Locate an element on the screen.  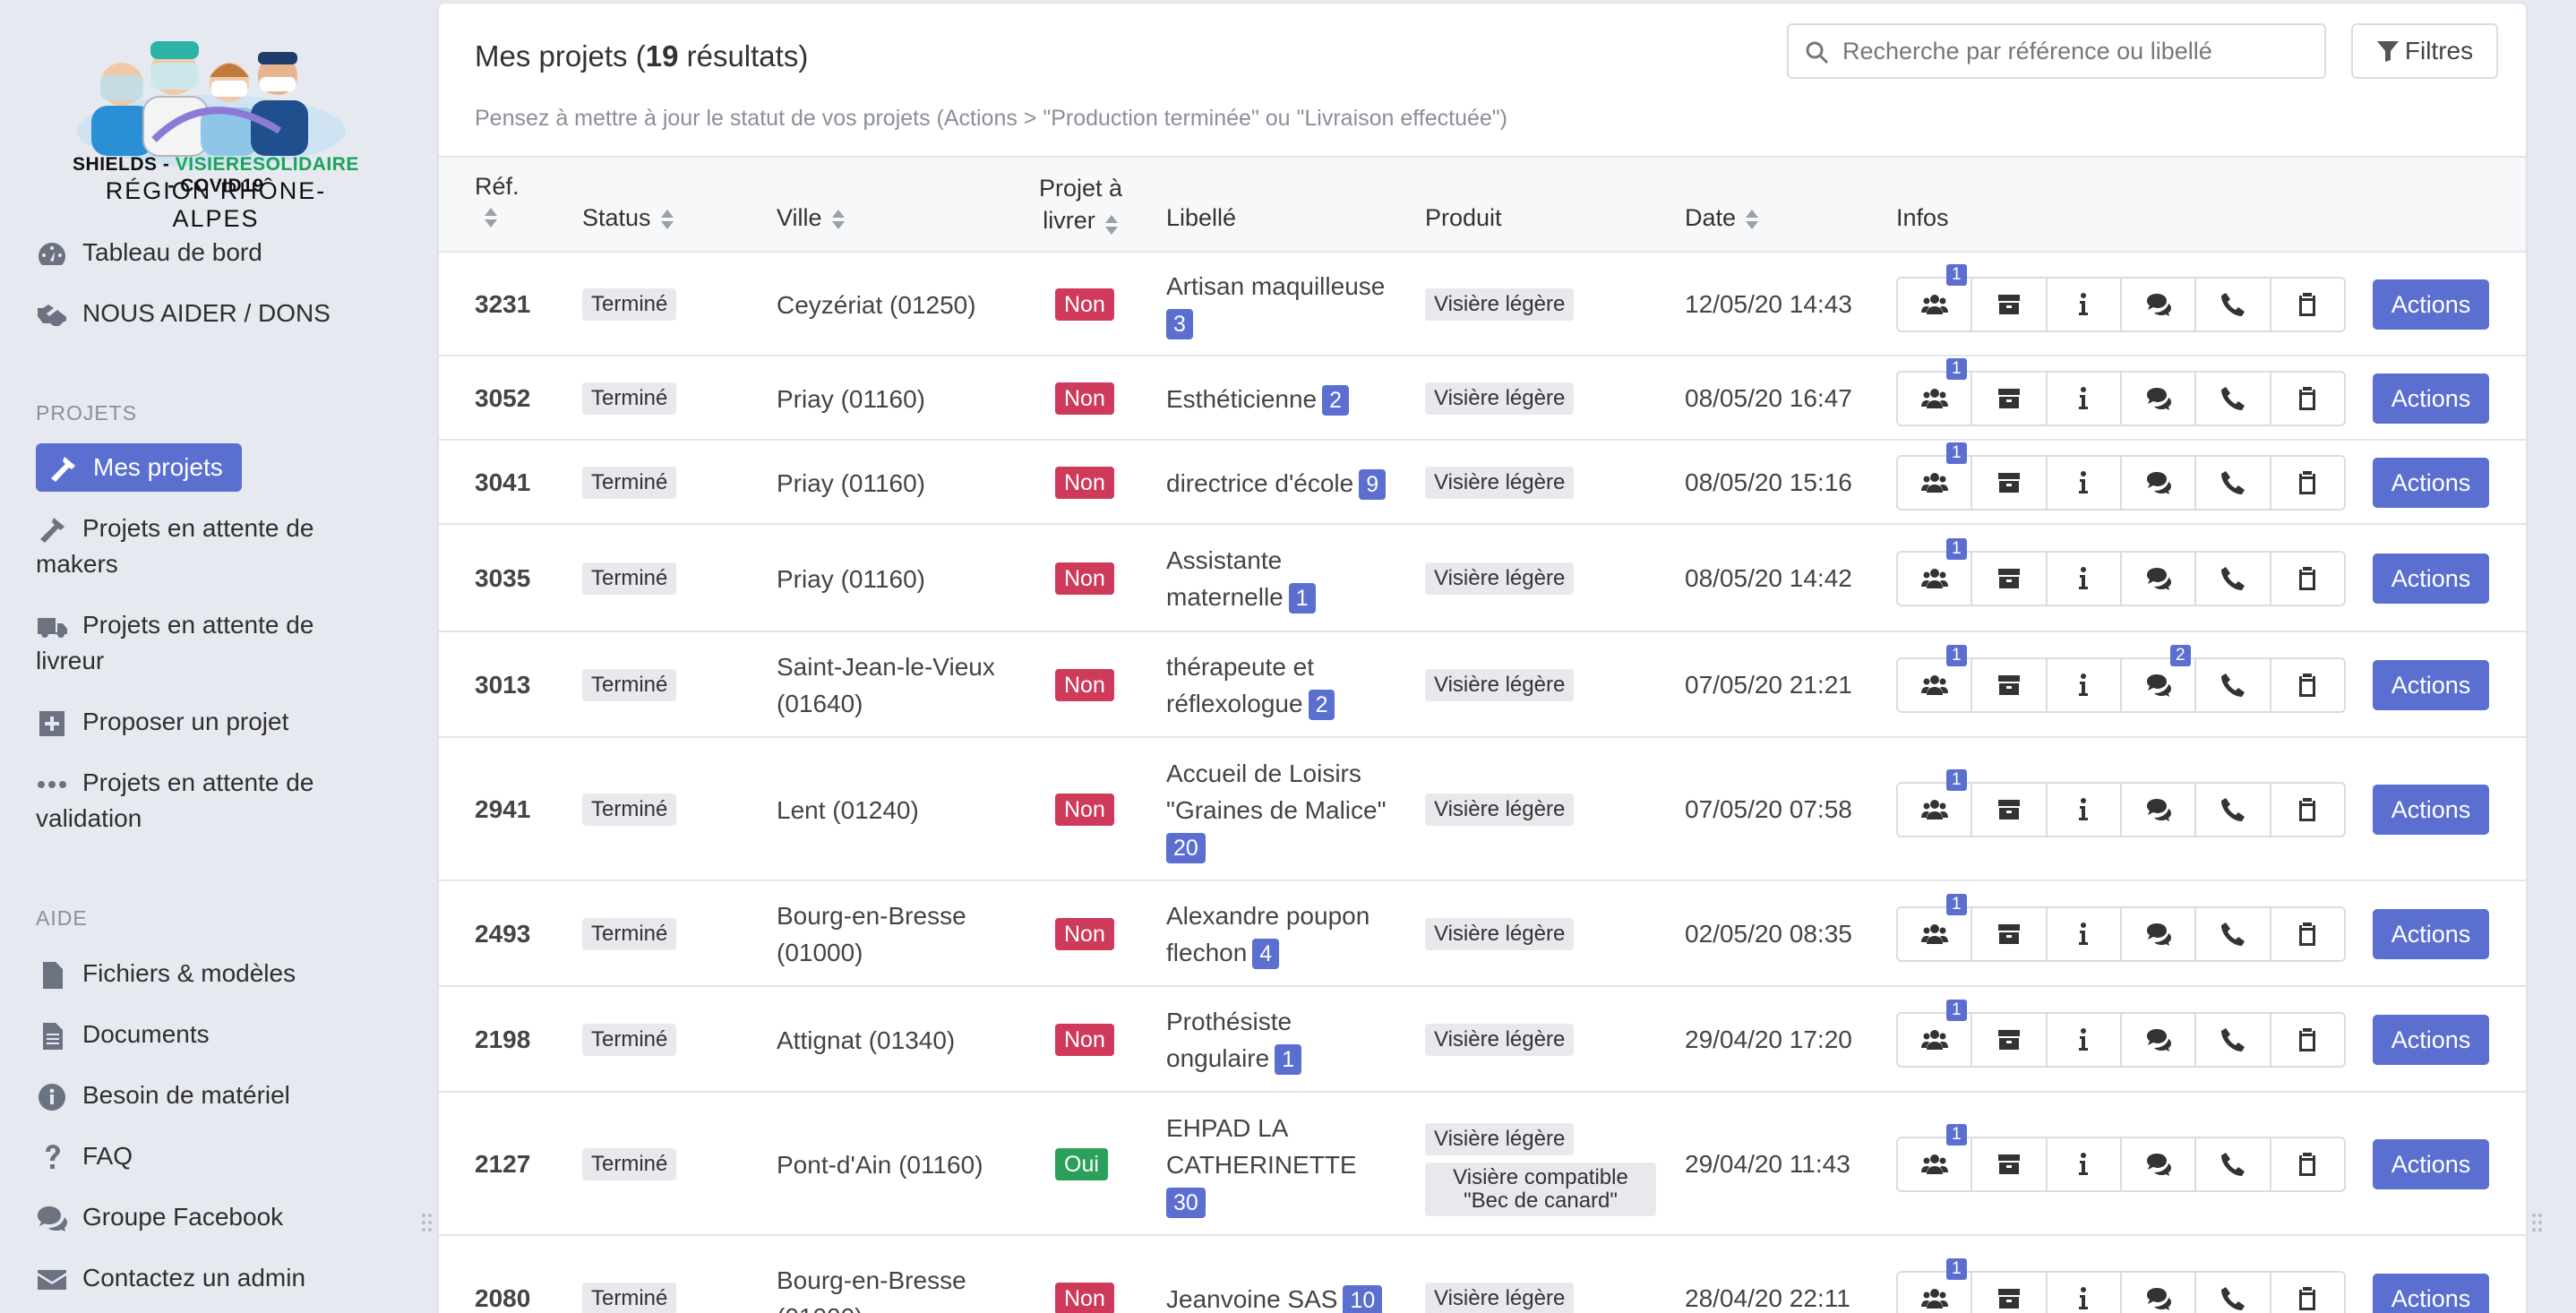
nav-contact-admin: Contactez un admin is located at coordinates (224, 1278).